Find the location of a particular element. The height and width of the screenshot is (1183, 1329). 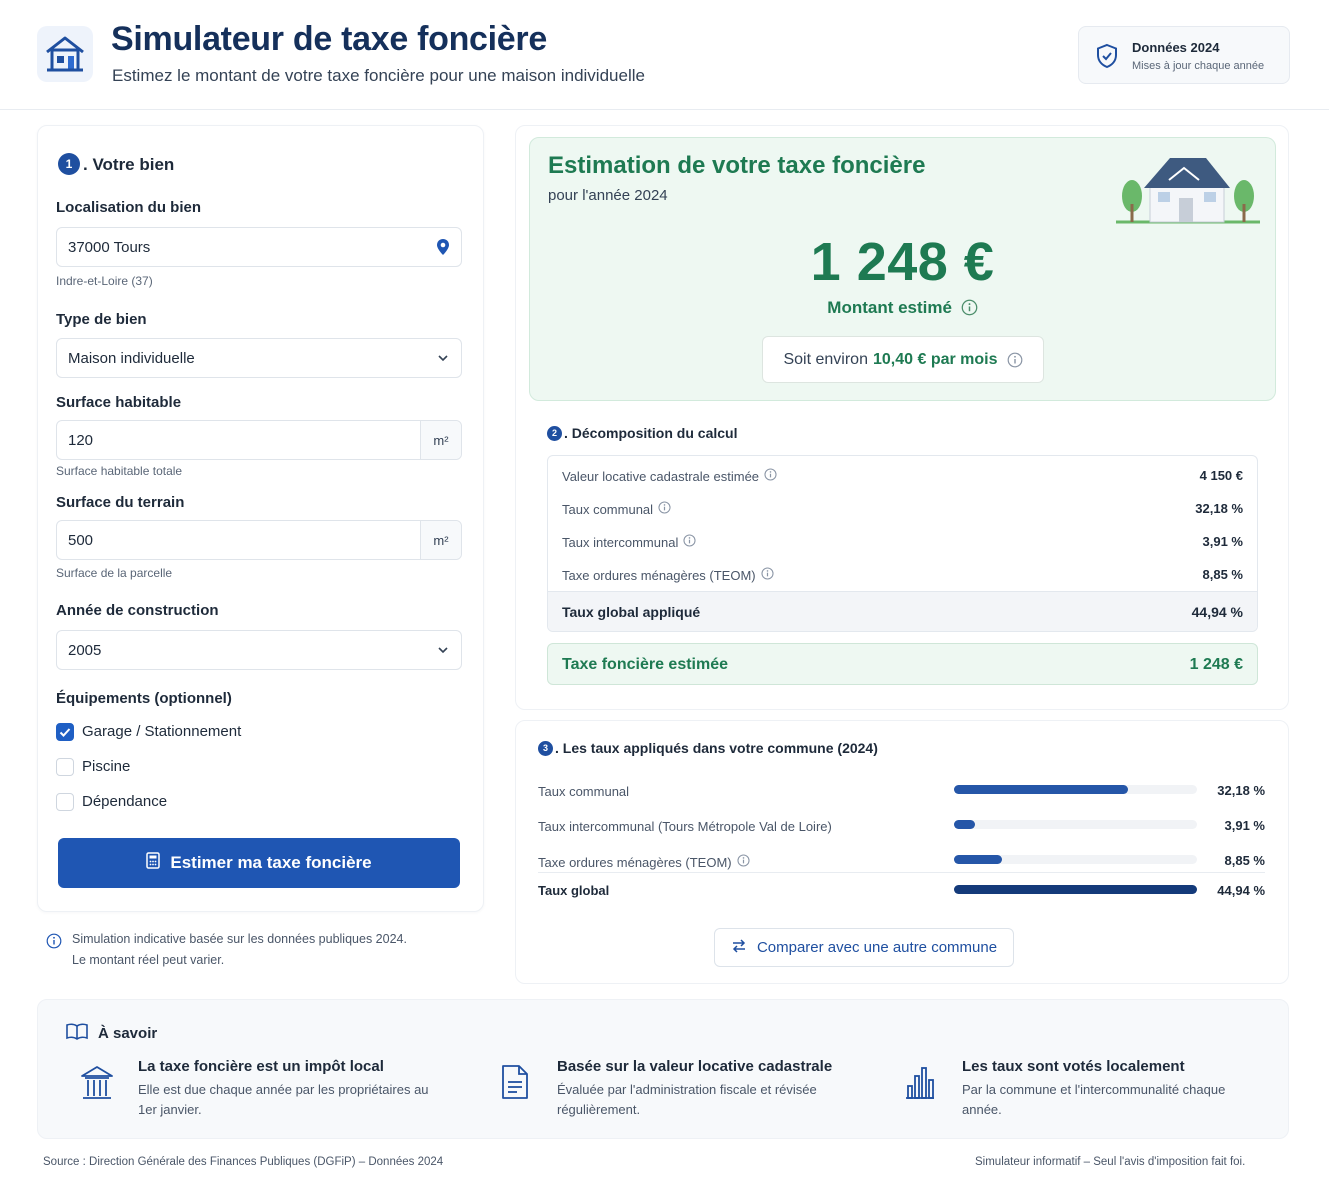

global-rate-row: Taux global 44,94 % is located at coordinates (901, 890).